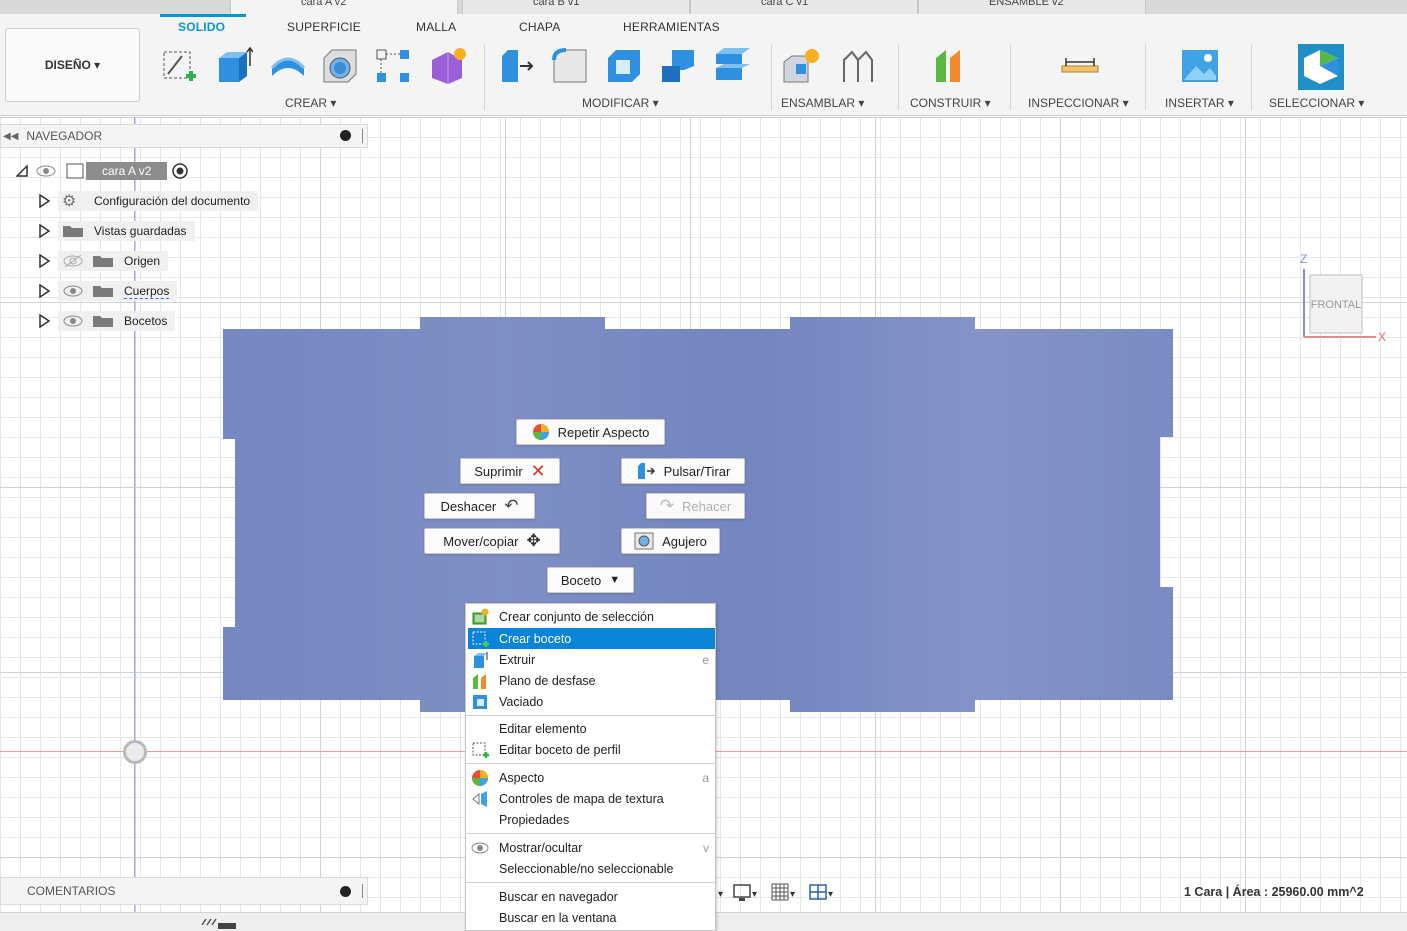 This screenshot has height=931, width=1407. What do you see at coordinates (590, 819) in the screenshot?
I see `menu-item-properties: Propiedades` at bounding box center [590, 819].